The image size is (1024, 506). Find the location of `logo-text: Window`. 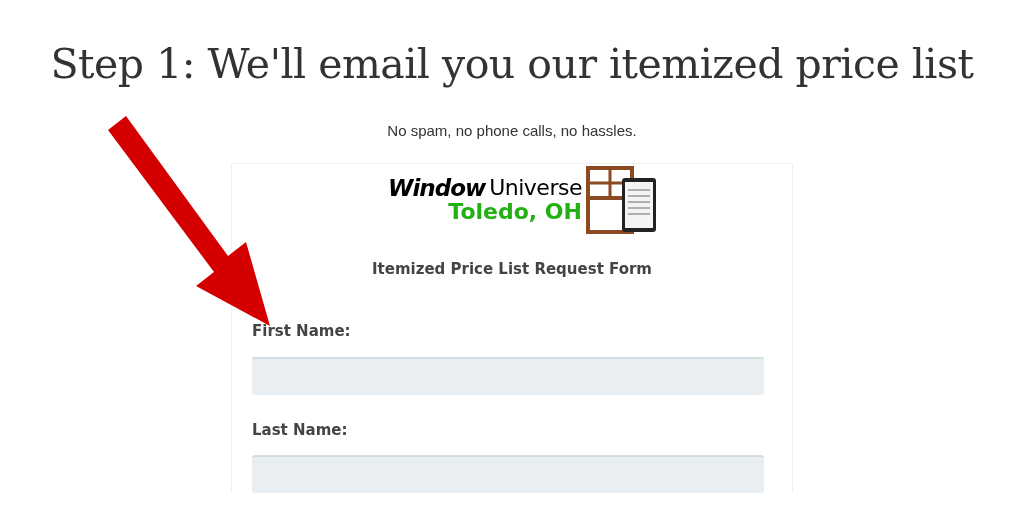

logo-text: Window is located at coordinates (437, 187).